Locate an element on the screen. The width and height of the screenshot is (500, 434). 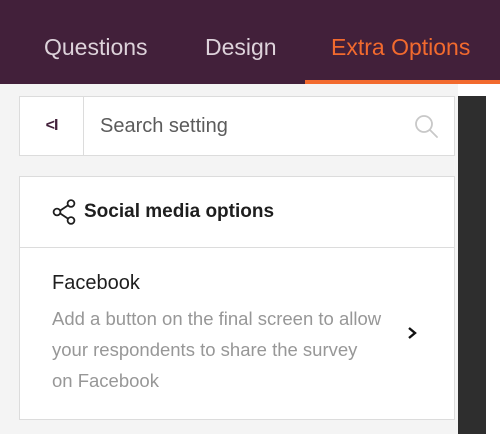
search-bar: <I is located at coordinates (237, 126).